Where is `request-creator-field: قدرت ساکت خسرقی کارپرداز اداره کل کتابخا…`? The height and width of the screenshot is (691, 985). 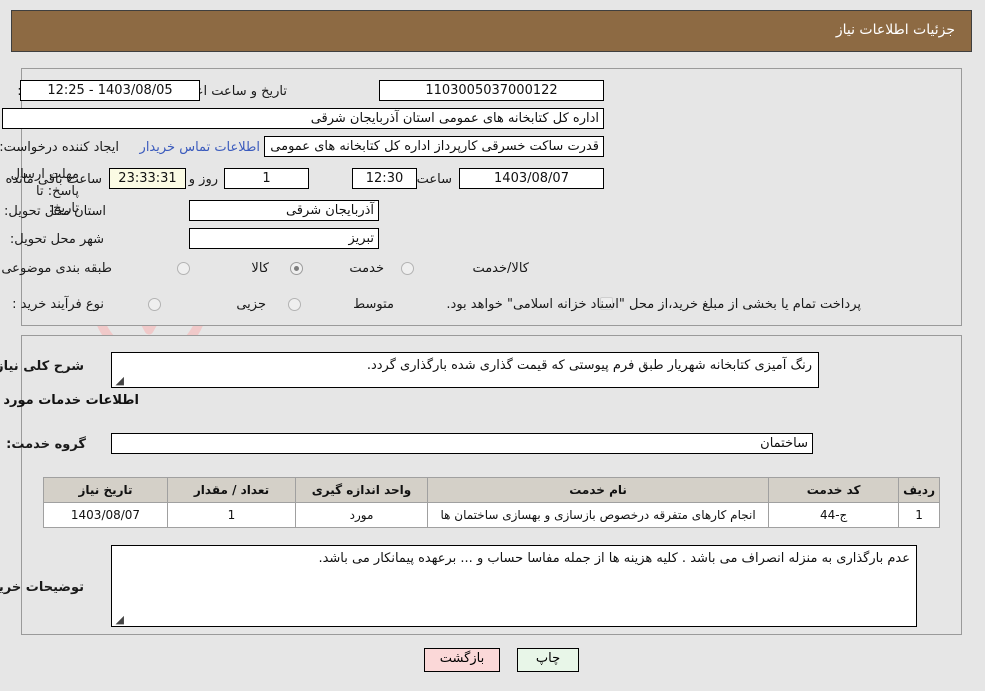 request-creator-field: قدرت ساکت خسرقی کارپرداز اداره کل کتابخا… is located at coordinates (435, 146).